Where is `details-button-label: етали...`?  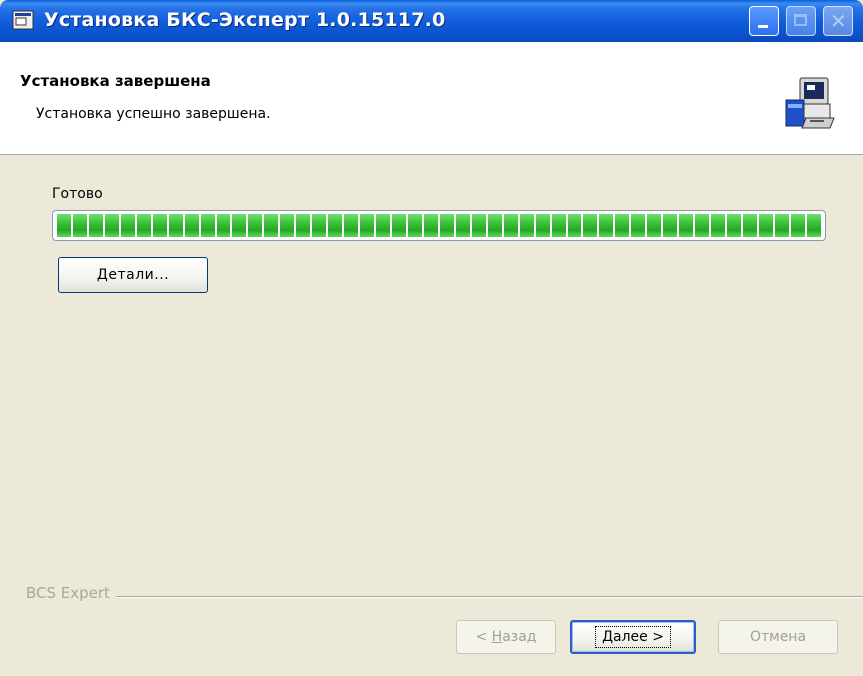 details-button-label: етали... is located at coordinates (139, 275).